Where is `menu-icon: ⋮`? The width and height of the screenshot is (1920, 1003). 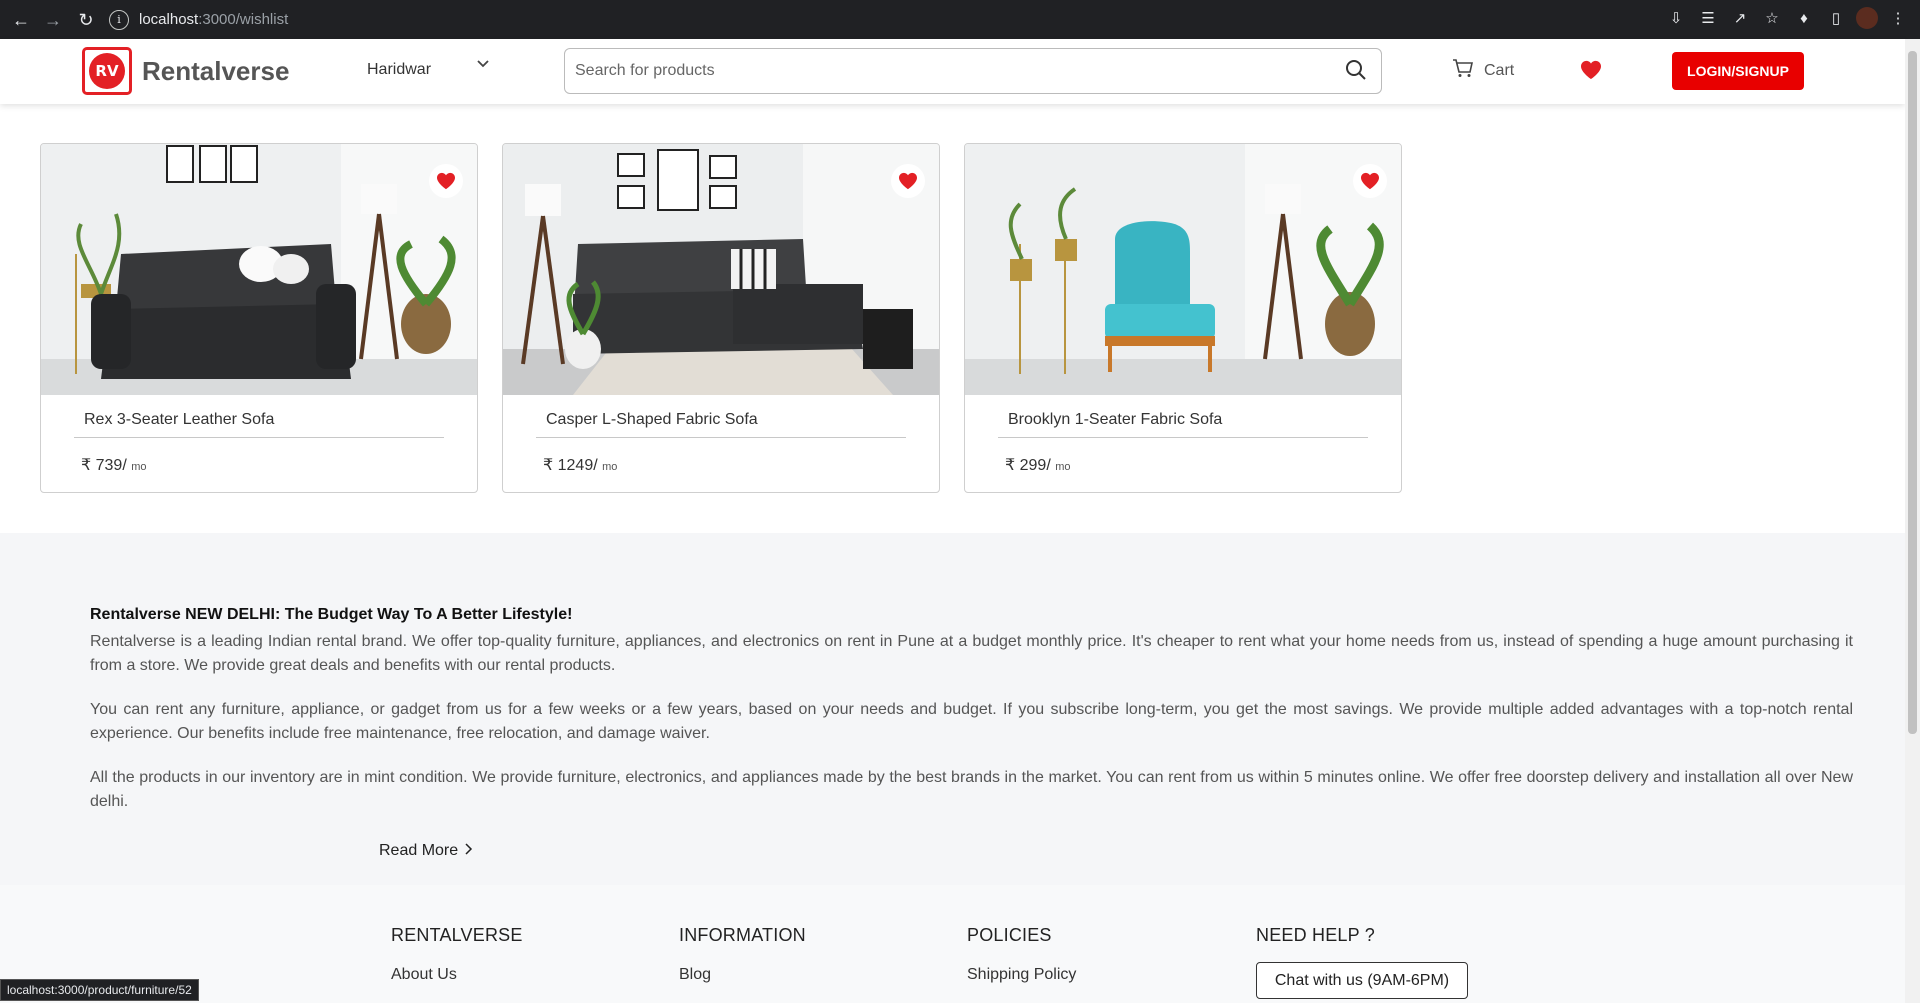
menu-icon: ⋮ is located at coordinates (1898, 18).